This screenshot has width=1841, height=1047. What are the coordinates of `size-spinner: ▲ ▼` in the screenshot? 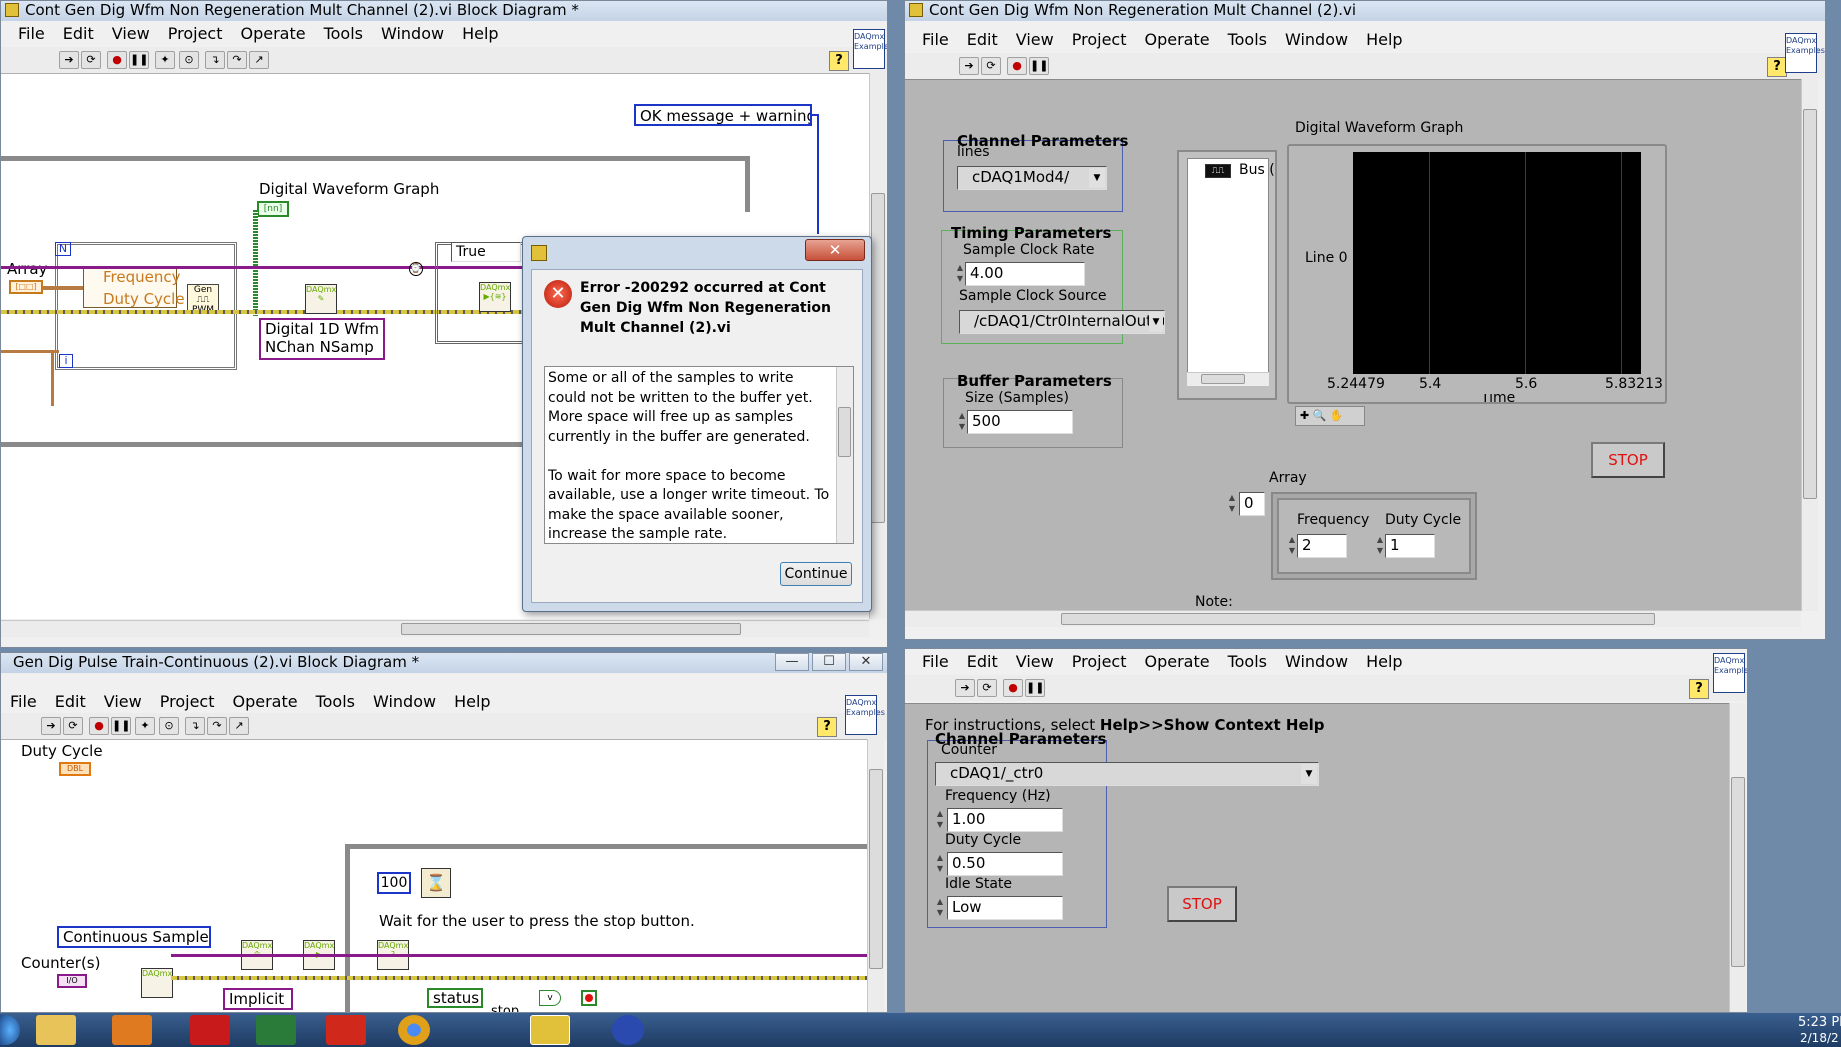 It's located at (962, 421).